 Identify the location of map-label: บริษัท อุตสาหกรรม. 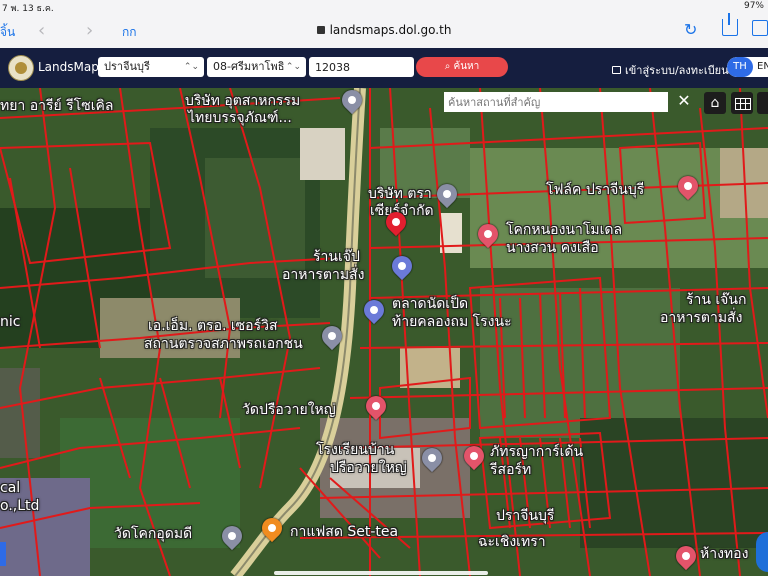
(243, 101).